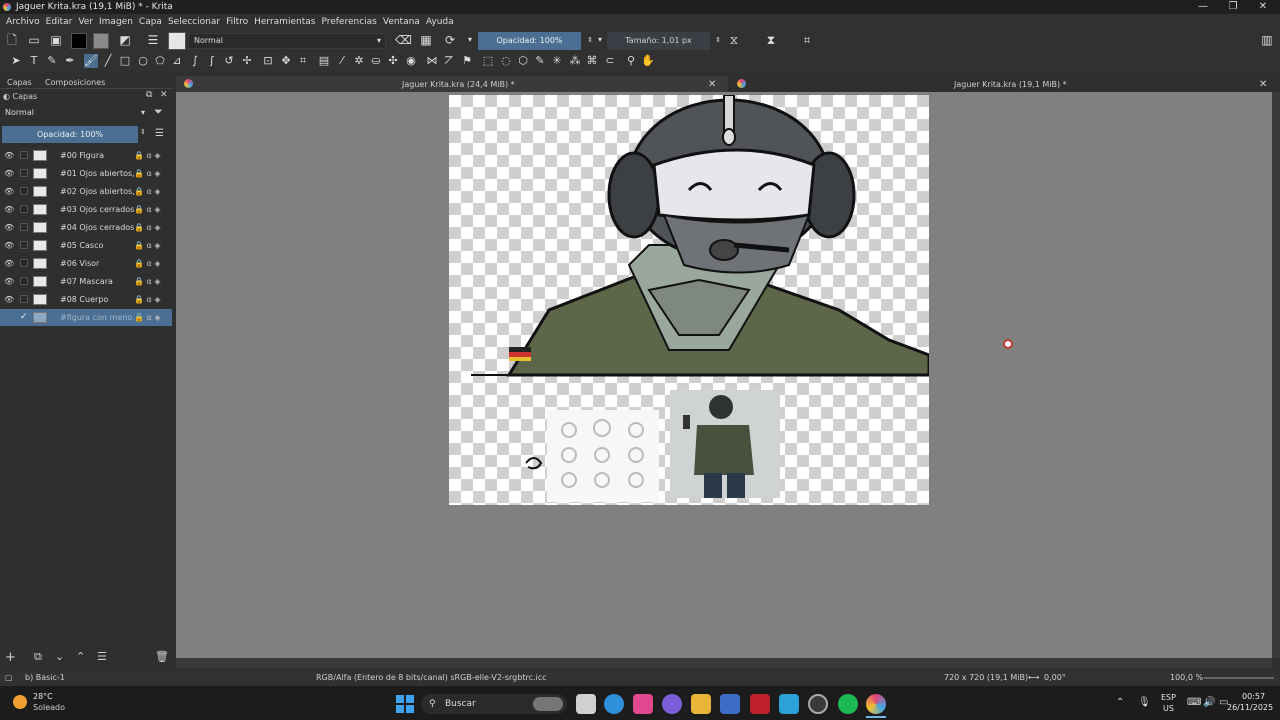 This screenshot has width=1280, height=720. I want to click on netflix-icon, so click(760, 704).